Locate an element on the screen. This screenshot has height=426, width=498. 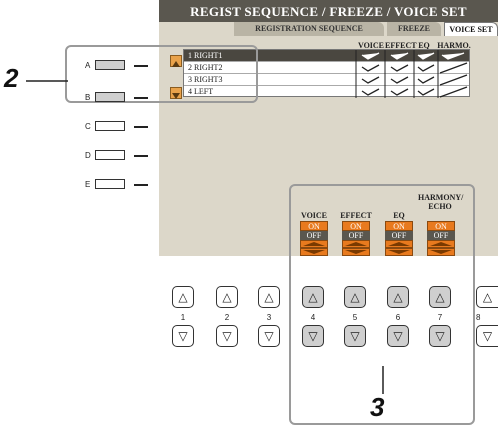
knob-voice: ON OFF is located at coordinates (314, 238).